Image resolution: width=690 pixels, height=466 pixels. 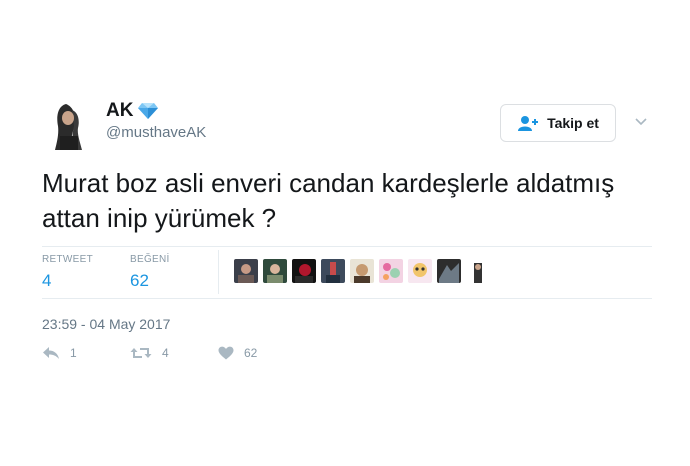 I want to click on like-stat-label: BEĞENİ, so click(x=150, y=259).